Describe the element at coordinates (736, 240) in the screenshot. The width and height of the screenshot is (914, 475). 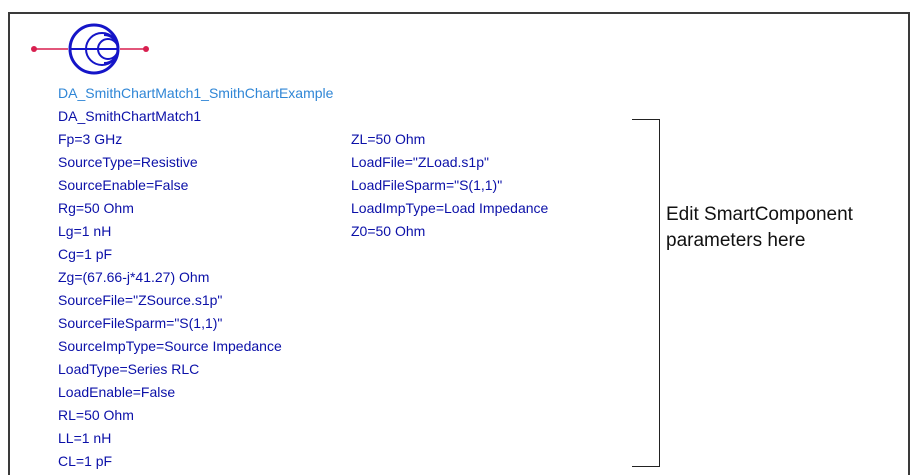
I see `edit-parameters-note-line-2: parameters here` at that location.